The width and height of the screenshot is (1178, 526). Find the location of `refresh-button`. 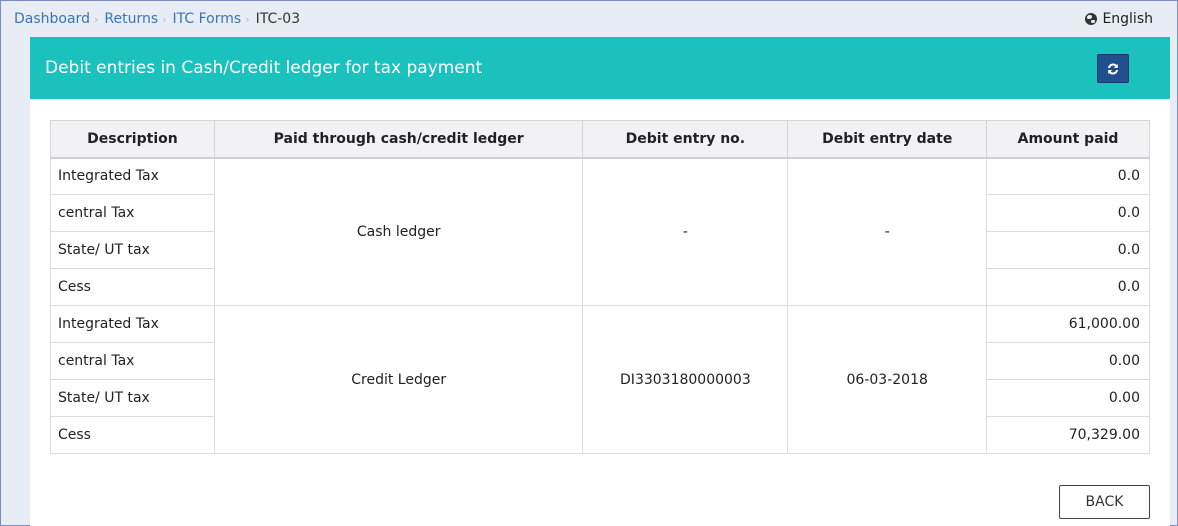

refresh-button is located at coordinates (1113, 68).